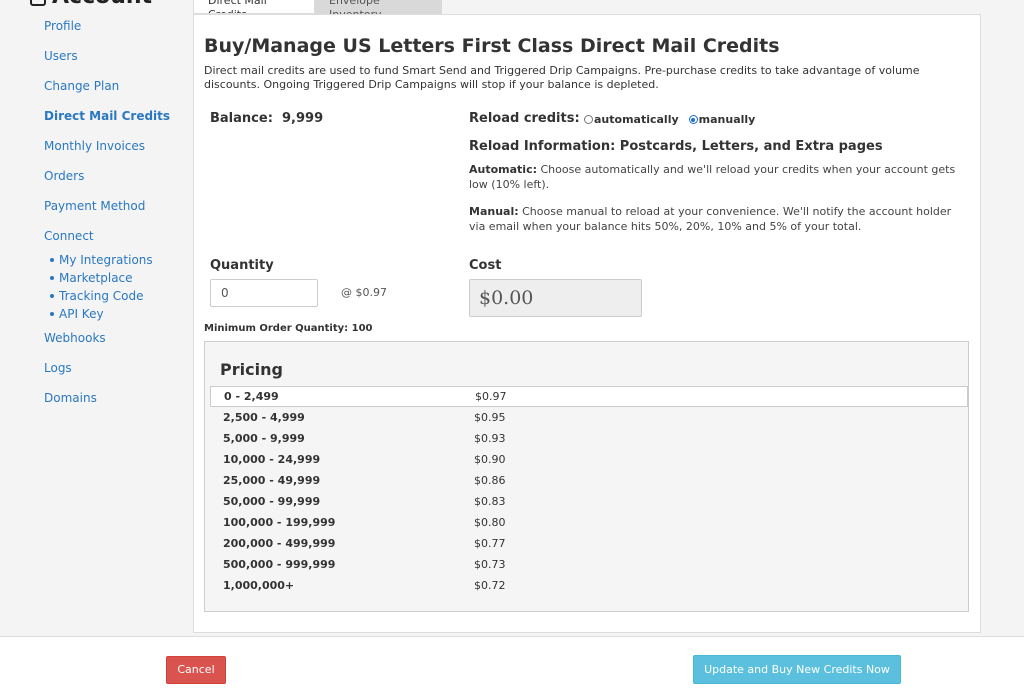 This screenshot has height=700, width=1024. I want to click on pricing-price: $0.77, so click(490, 543).